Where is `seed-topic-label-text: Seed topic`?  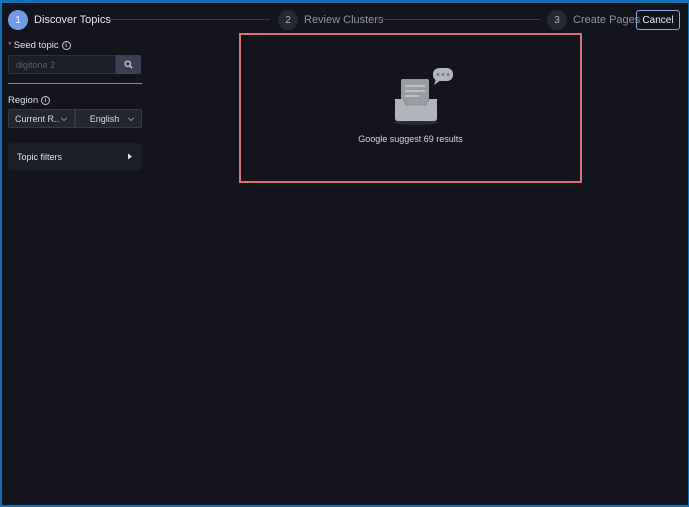 seed-topic-label-text: Seed topic is located at coordinates (36, 45).